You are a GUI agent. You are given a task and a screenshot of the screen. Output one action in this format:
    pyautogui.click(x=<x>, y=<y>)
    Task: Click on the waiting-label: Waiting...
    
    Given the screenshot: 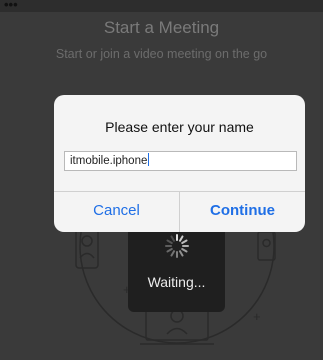 What is the action you would take?
    pyautogui.click(x=176, y=282)
    